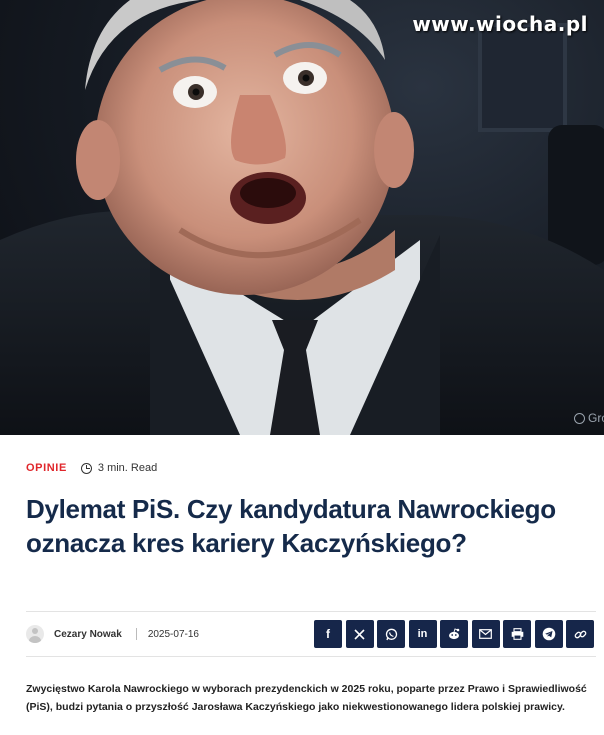 Image resolution: width=604 pixels, height=735 pixels. Describe the element at coordinates (500, 24) in the screenshot. I see `watermark: www.wiocha.pl` at that location.